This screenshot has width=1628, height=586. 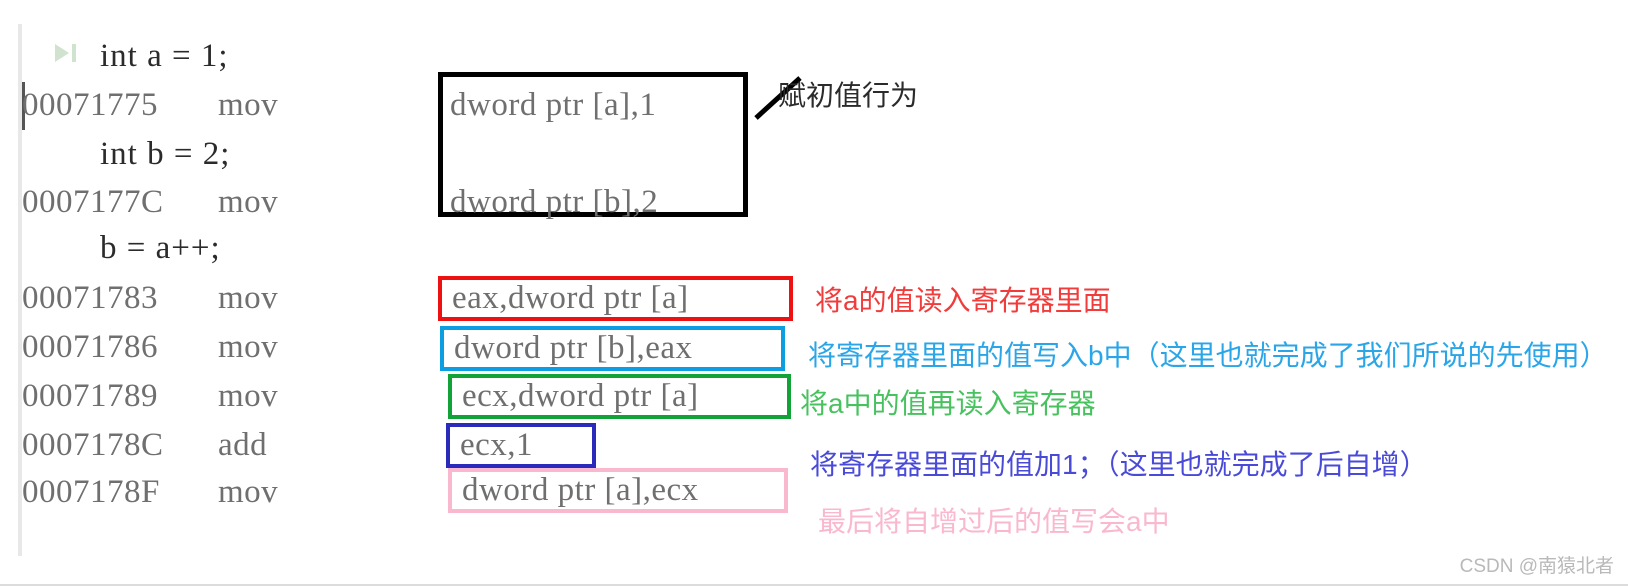 I want to click on asm-mnemonic-00071789: mov, so click(x=248, y=396).